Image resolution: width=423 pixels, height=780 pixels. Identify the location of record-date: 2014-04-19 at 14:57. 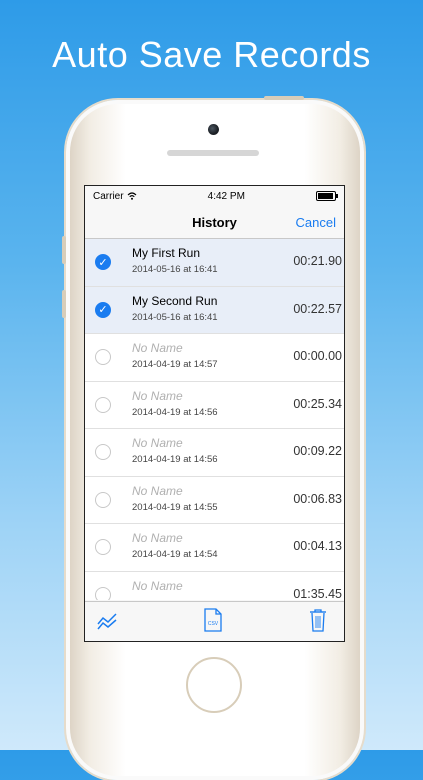
(175, 364).